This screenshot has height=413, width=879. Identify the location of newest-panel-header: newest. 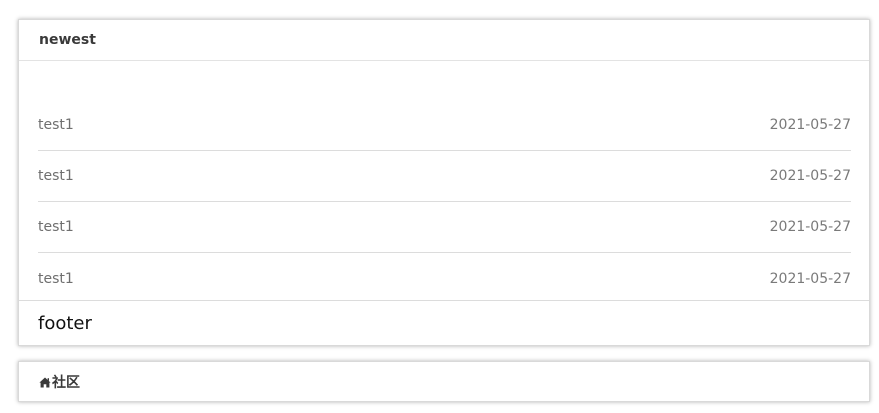
(444, 40).